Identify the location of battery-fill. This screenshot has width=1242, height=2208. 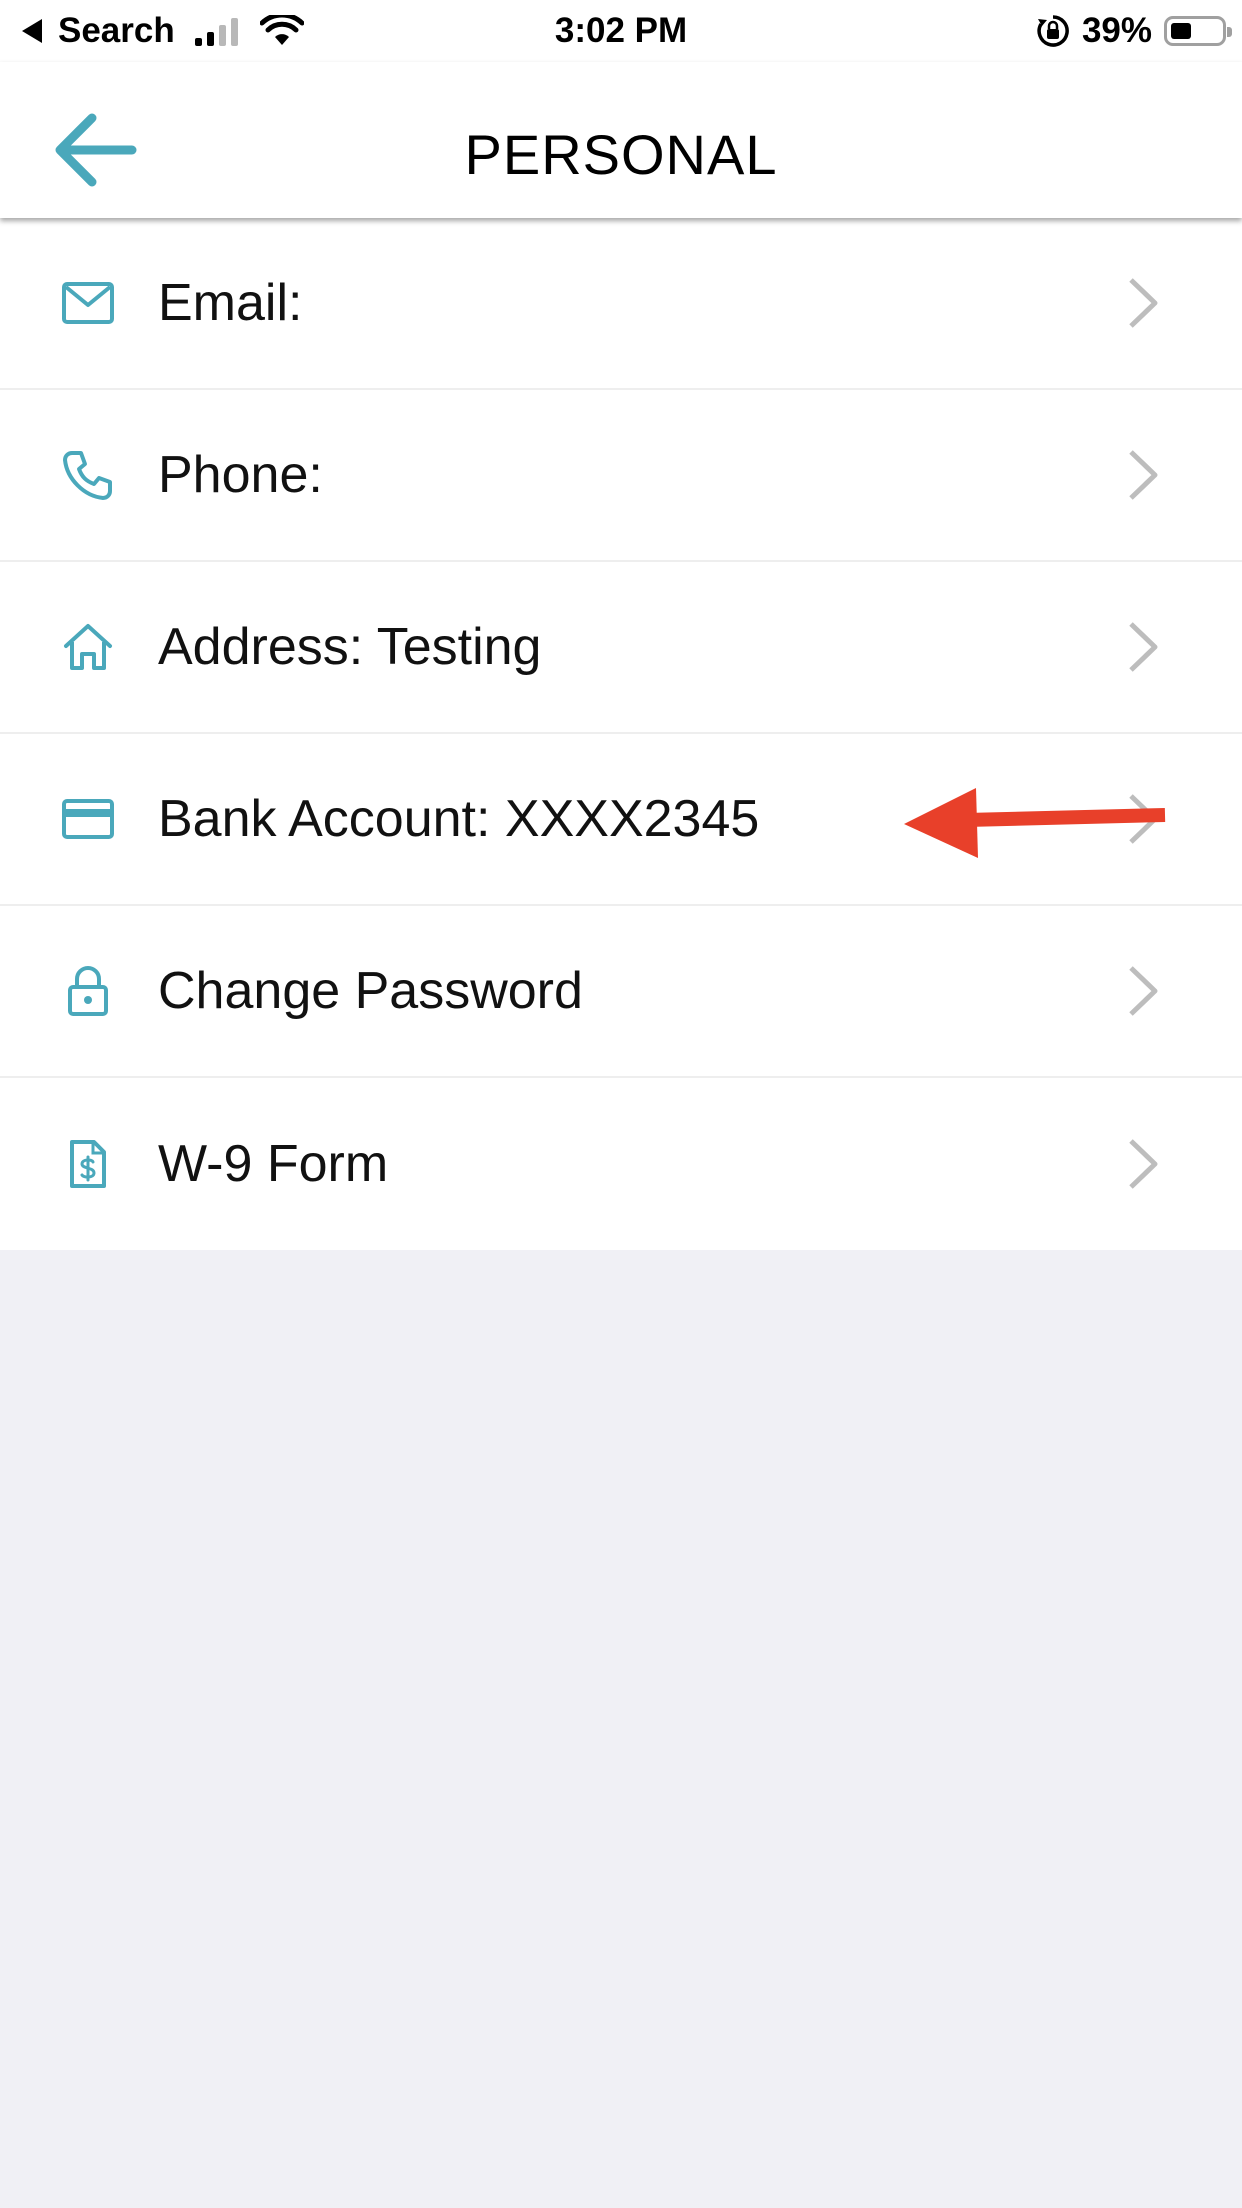
(1181, 31).